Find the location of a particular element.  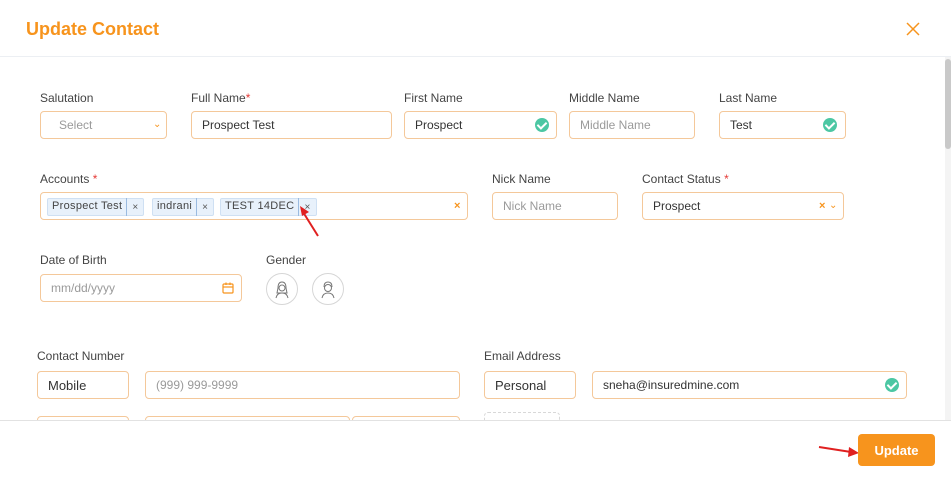

email-address-label: Email Address is located at coordinates (522, 356).